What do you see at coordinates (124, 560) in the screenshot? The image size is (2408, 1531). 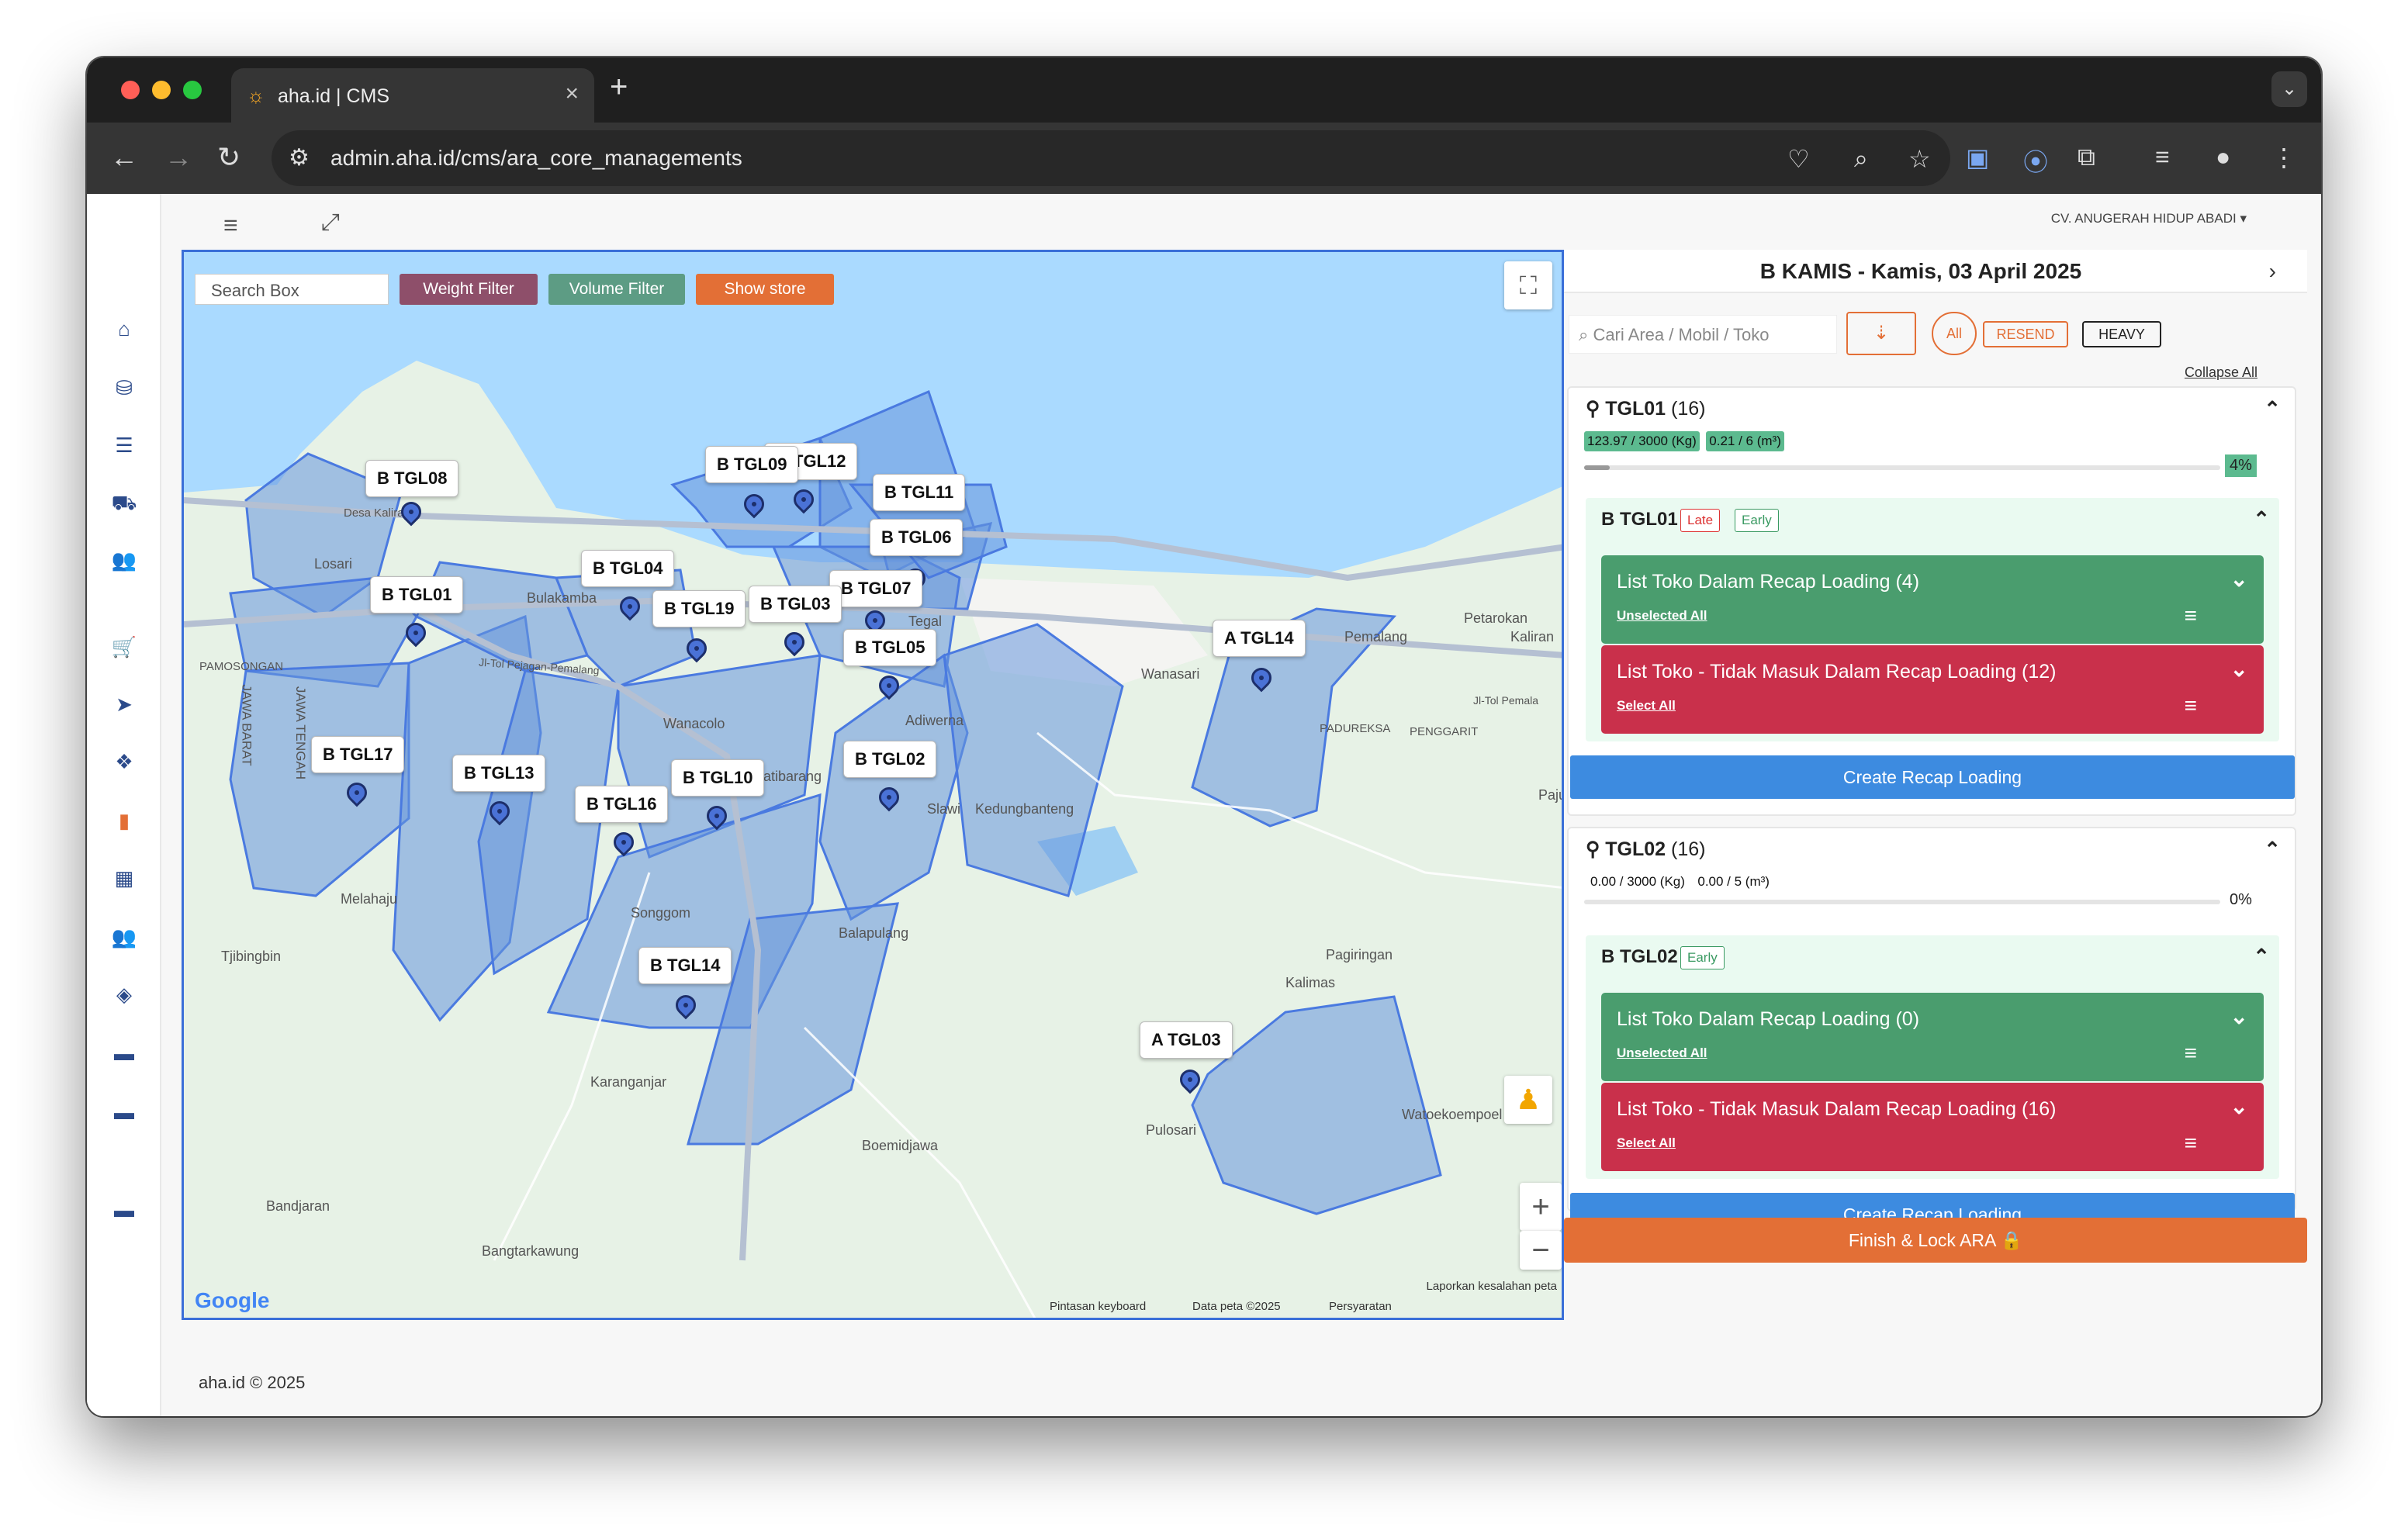 I see `users-icon: 👥` at bounding box center [124, 560].